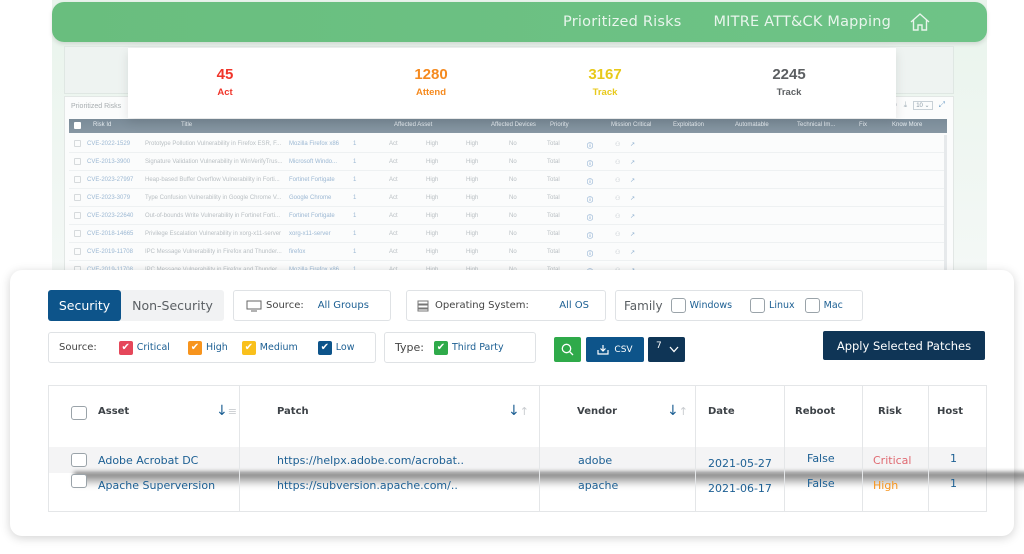 This screenshot has height=554, width=1024. Describe the element at coordinates (513, 125) in the screenshot. I see `col-affected-devices: Affected Devices` at that location.